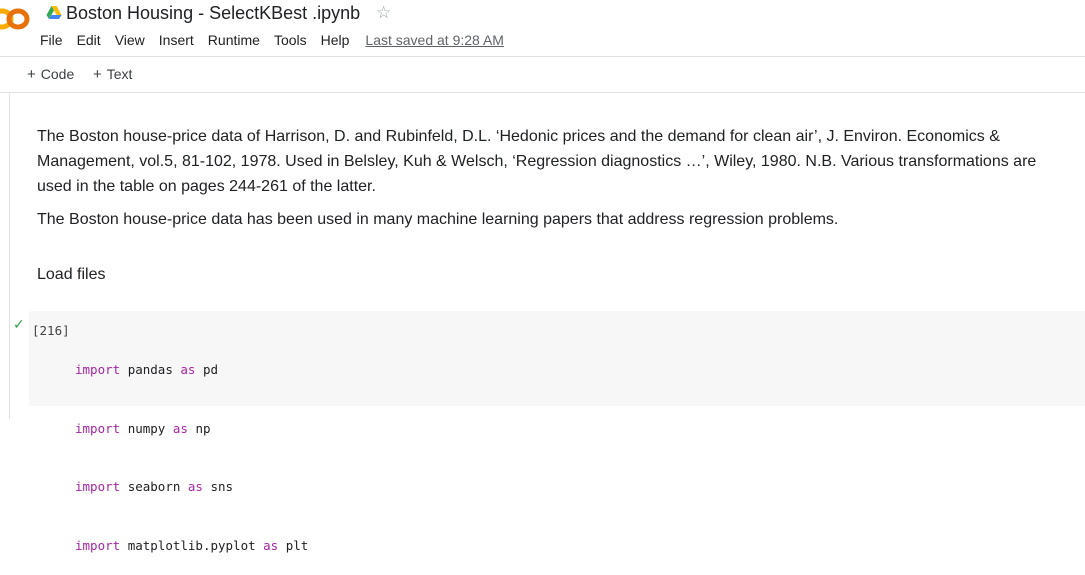 The image size is (1085, 575). What do you see at coordinates (434, 40) in the screenshot?
I see `last-saved-link: Last saved at 9:28 AM` at bounding box center [434, 40].